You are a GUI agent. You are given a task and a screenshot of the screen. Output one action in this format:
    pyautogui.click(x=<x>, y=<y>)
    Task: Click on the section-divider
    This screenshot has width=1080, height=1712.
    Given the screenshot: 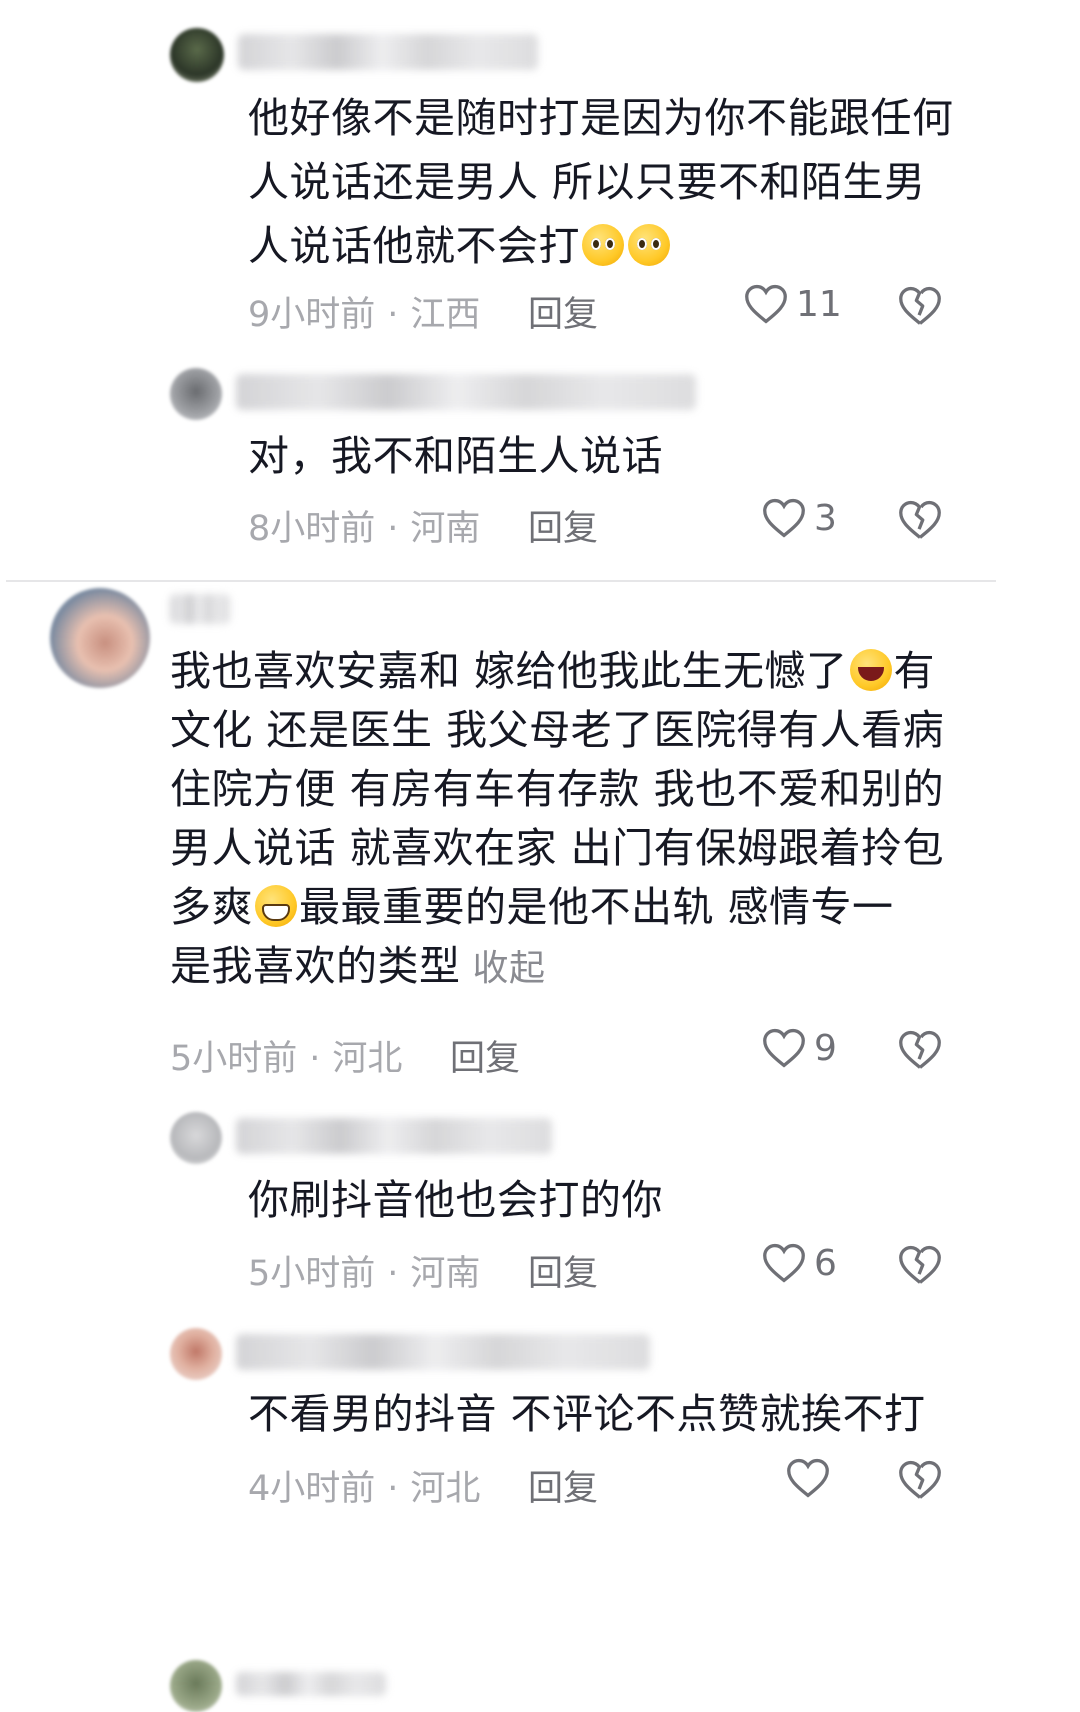 What is the action you would take?
    pyautogui.click(x=501, y=581)
    